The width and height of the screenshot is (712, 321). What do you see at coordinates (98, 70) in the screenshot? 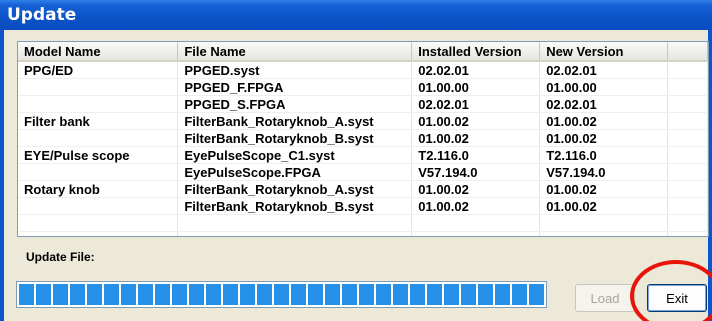
I see `model-name-cell: PPG/ED` at bounding box center [98, 70].